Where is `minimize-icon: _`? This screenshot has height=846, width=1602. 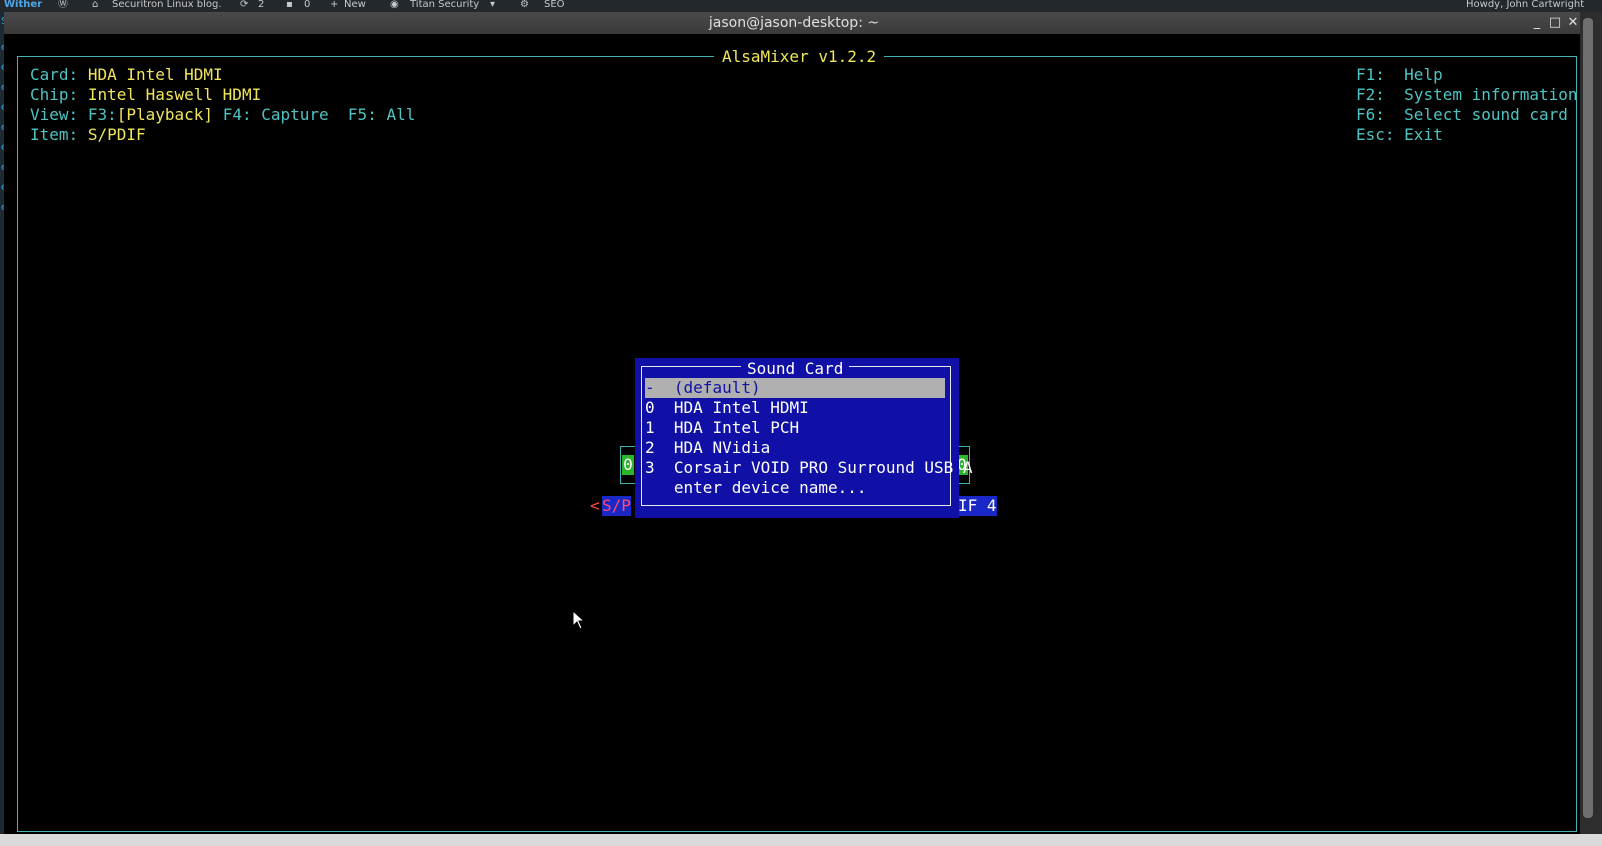 minimize-icon: _ is located at coordinates (1537, 23).